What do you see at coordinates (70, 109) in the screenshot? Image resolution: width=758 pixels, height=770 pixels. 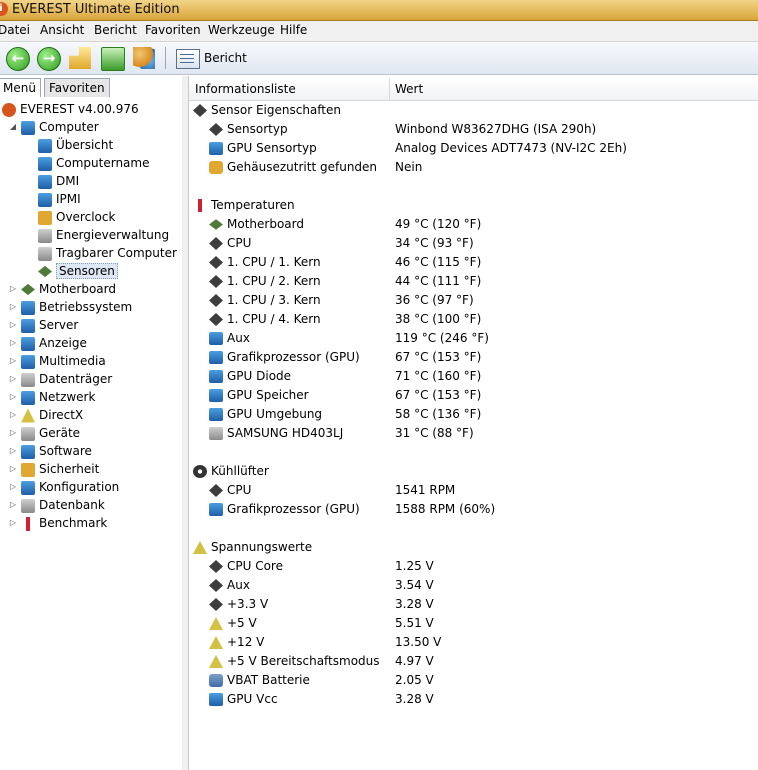 I see `tree-root: EVEREST v4.00.976` at bounding box center [70, 109].